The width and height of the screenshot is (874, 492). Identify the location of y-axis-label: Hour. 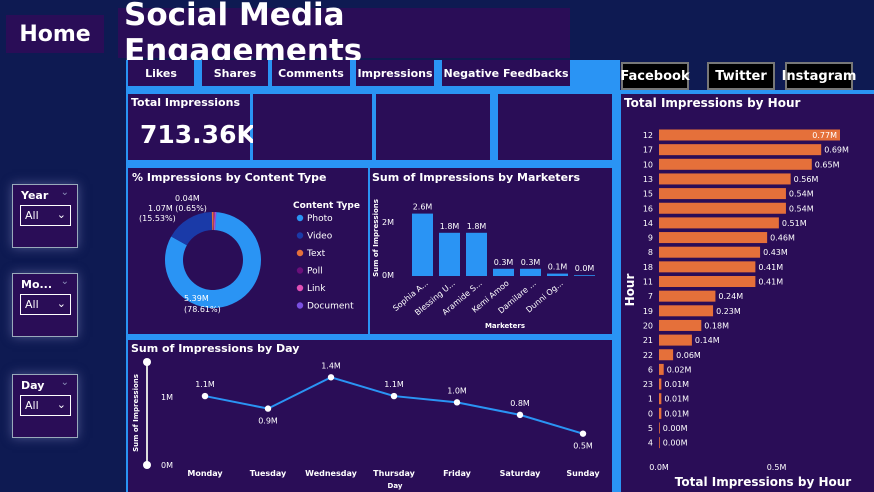
(630, 290).